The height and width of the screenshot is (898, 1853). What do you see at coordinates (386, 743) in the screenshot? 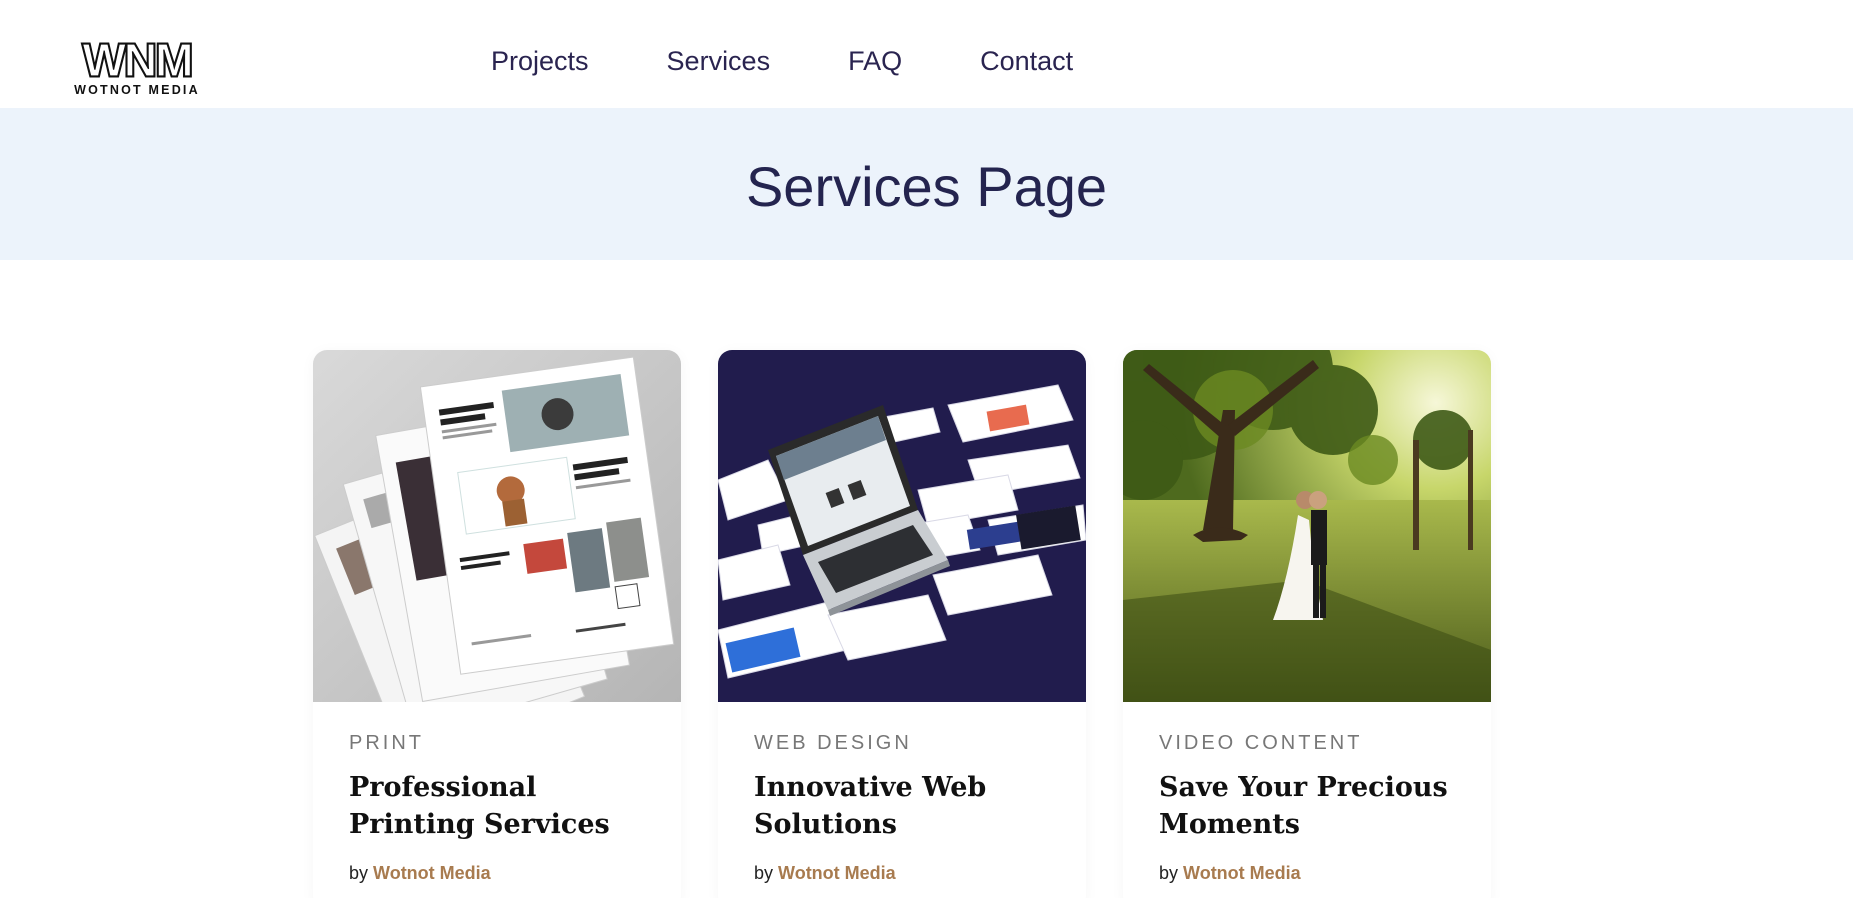
I see `card-category: PRINT` at bounding box center [386, 743].